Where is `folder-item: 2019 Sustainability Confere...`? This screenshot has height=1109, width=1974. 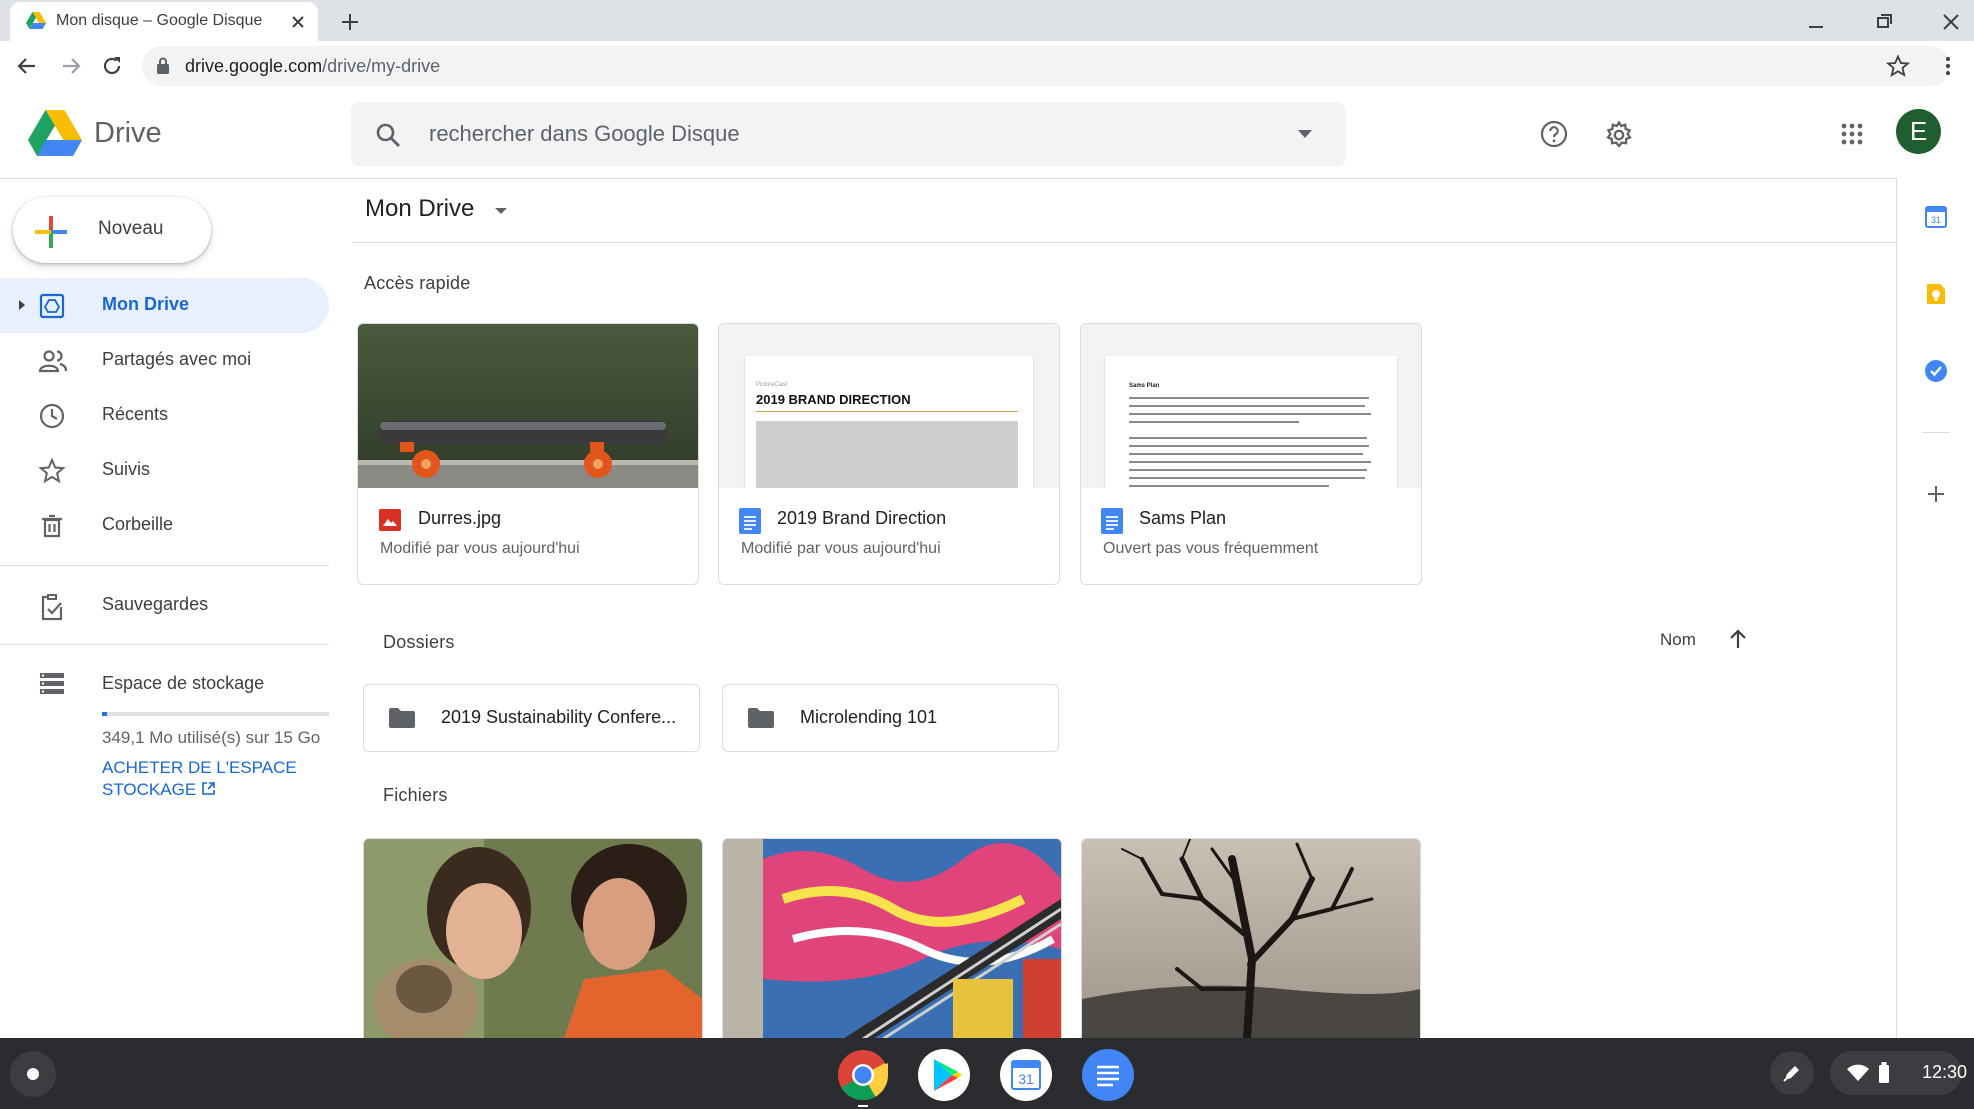
folder-item: 2019 Sustainability Confere... is located at coordinates (531, 718).